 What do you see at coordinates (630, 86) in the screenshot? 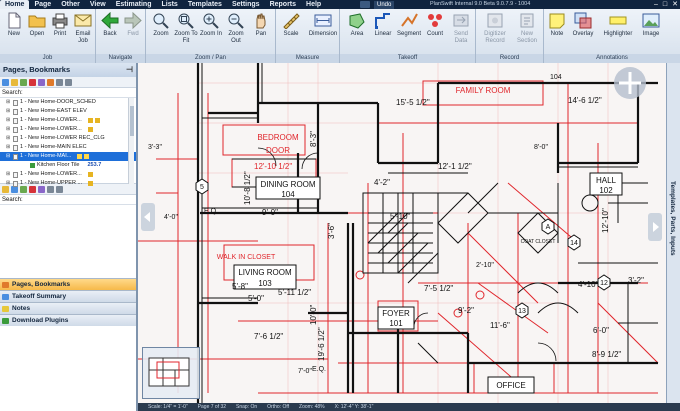
I see `zoom-control` at bounding box center [630, 86].